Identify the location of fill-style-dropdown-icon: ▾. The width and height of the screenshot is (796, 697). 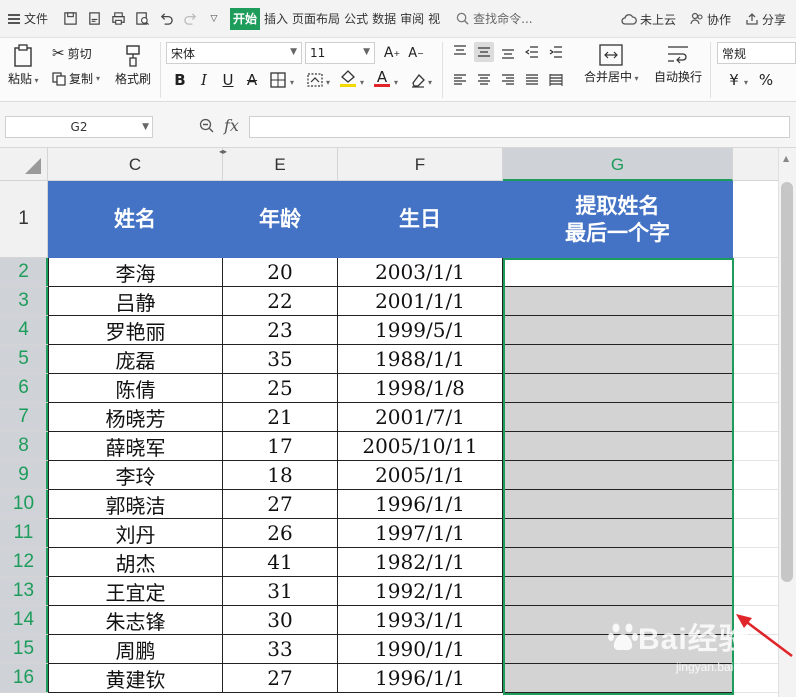
(328, 82).